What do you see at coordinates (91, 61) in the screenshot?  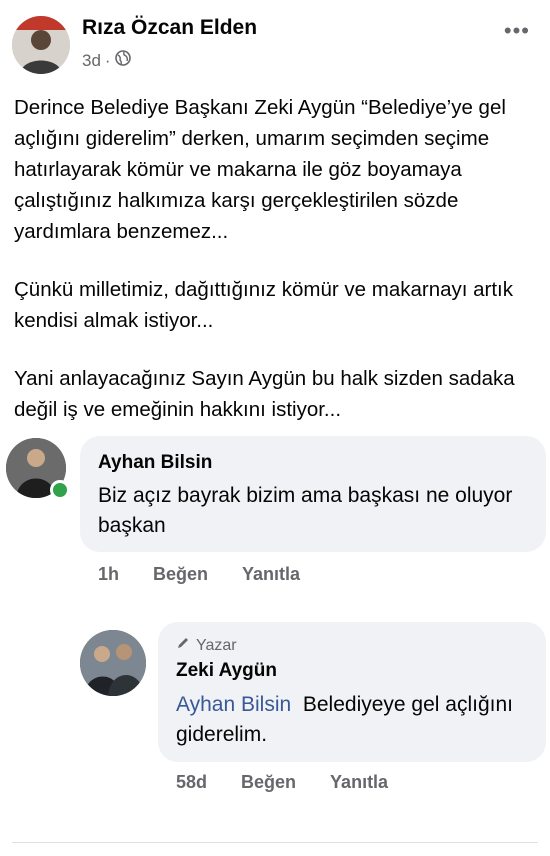 I see `post-time: 3d` at bounding box center [91, 61].